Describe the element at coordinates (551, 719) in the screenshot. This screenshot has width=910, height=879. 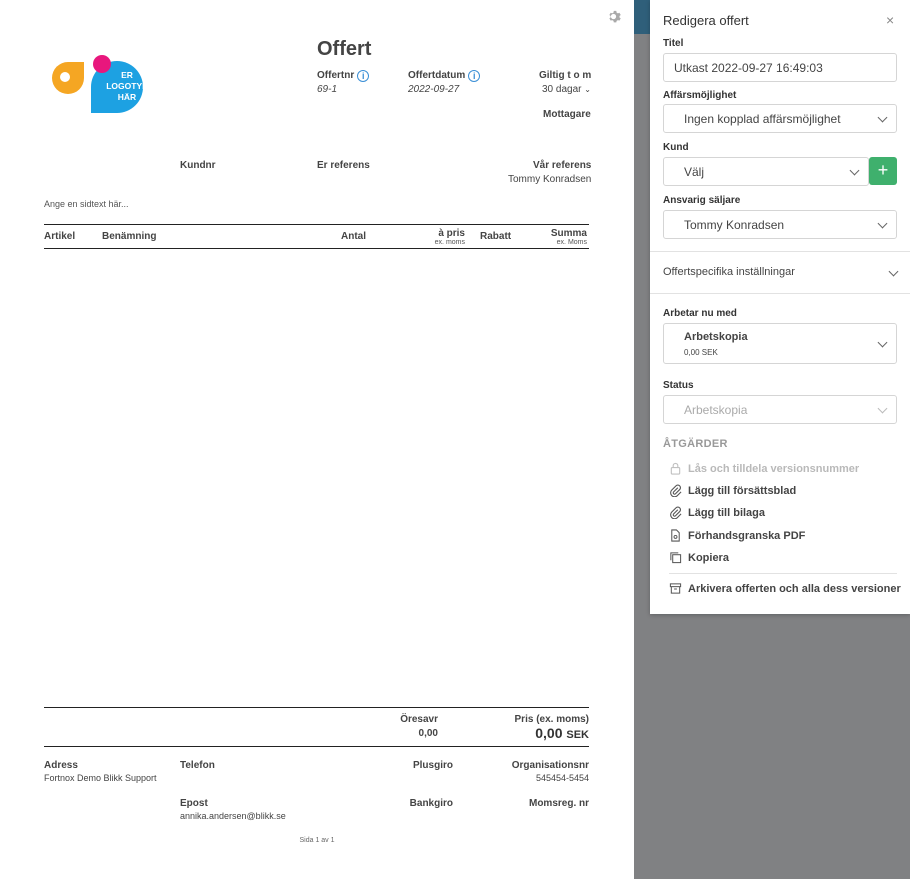
I see `price-label: Pris (ex. moms)` at that location.